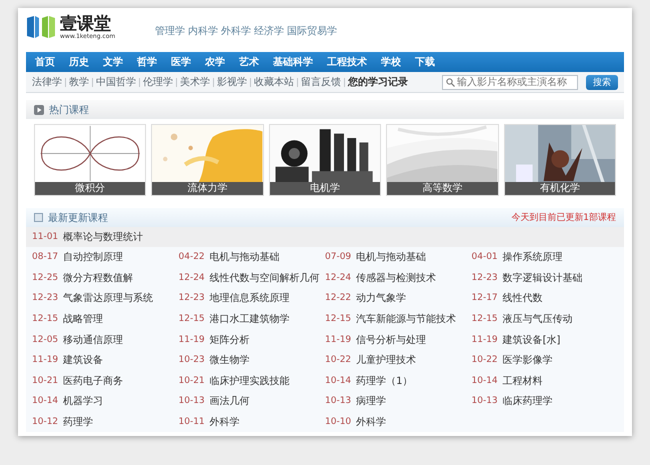  Describe the element at coordinates (485, 257) in the screenshot. I see `course-date: 04-01` at that location.